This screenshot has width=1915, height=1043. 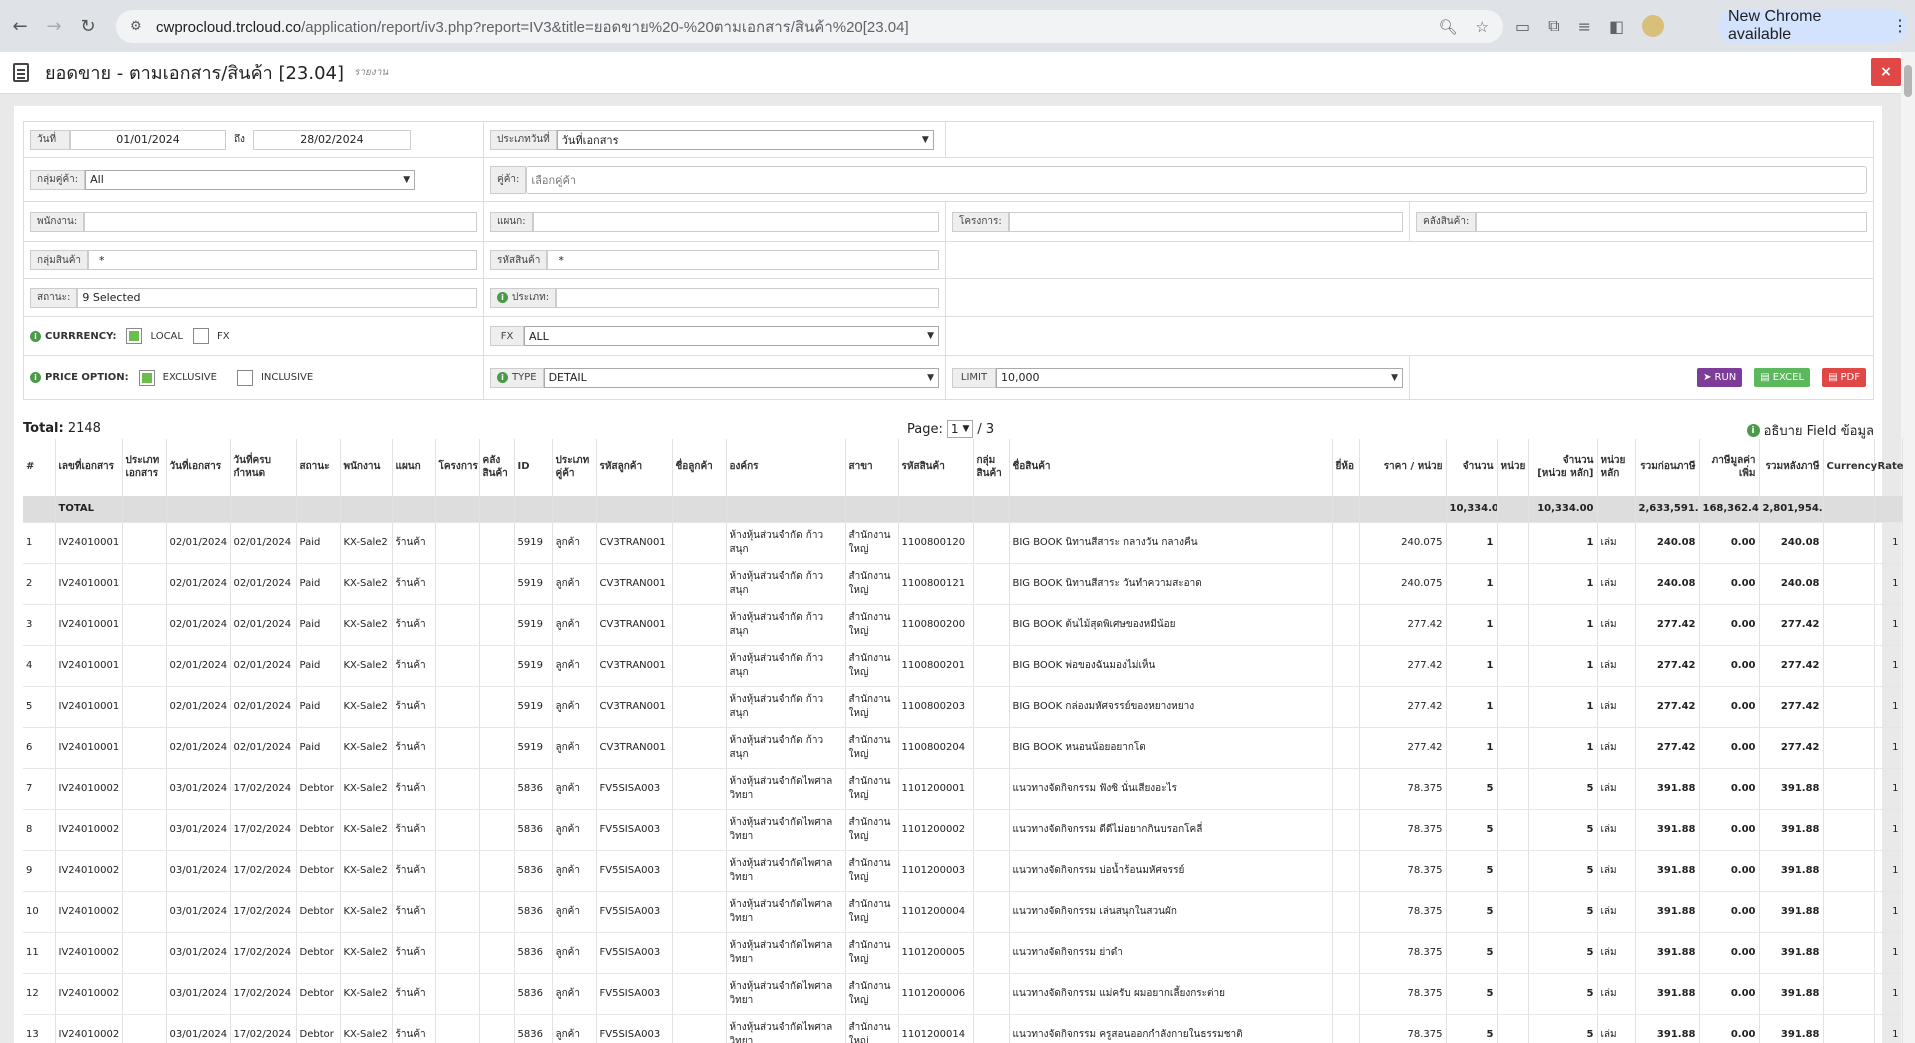 What do you see at coordinates (502, 297) in the screenshot?
I see `info-icon: i` at bounding box center [502, 297].